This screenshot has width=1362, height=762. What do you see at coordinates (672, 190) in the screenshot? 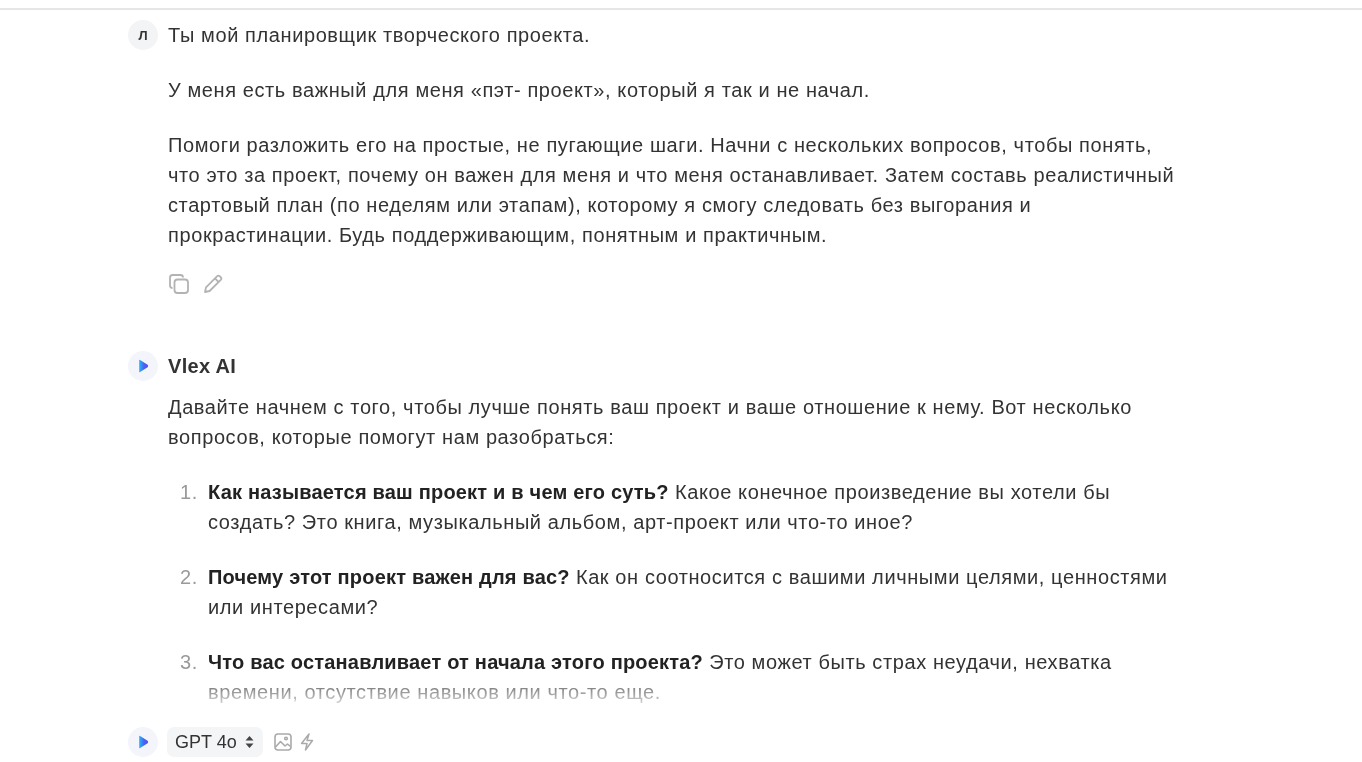
I see `message-paragraph: Помоги разложить его на простые, не пугающие шаги. Начни с нескольких вопросов, чтобы понять, что это за проект, почему он важен для меня и что меня останавливает. Затем составь реалистичный стартовый план (по неделям или этапам), которому я смогу следовать без выгорания и прокрастинации. Будь поддерживающим, понятным и практичным.` at bounding box center [672, 190].